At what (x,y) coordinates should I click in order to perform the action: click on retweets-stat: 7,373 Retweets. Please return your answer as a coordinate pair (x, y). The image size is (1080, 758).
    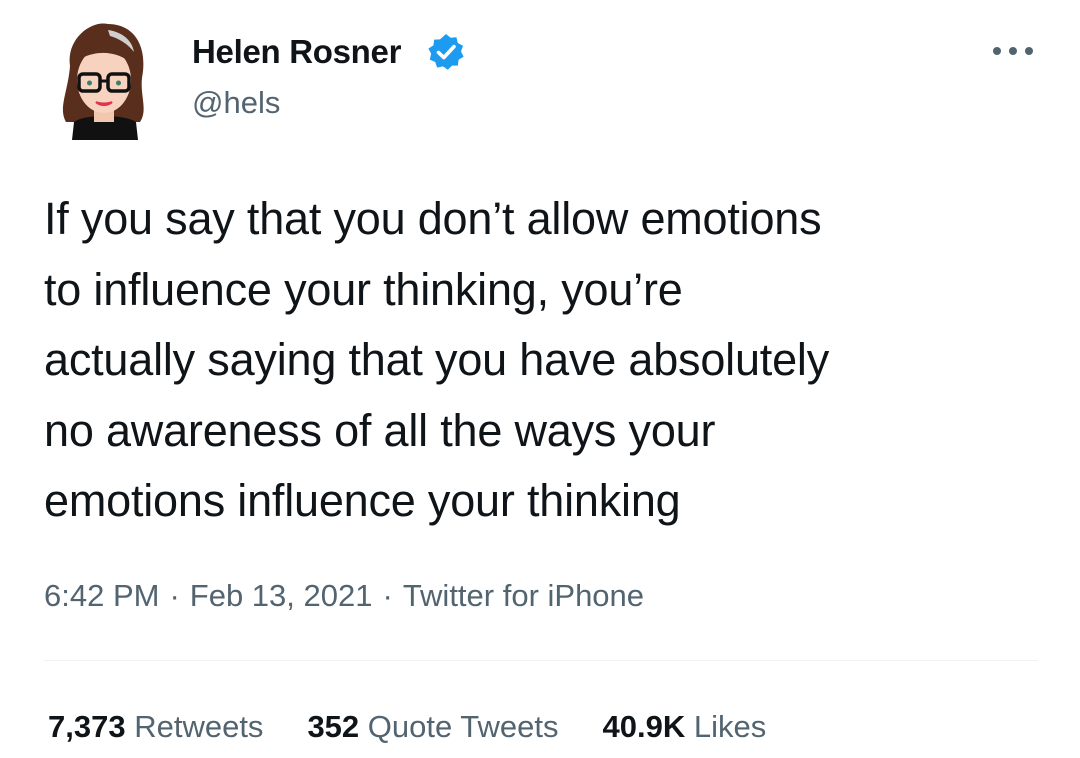
    Looking at the image, I should click on (155, 727).